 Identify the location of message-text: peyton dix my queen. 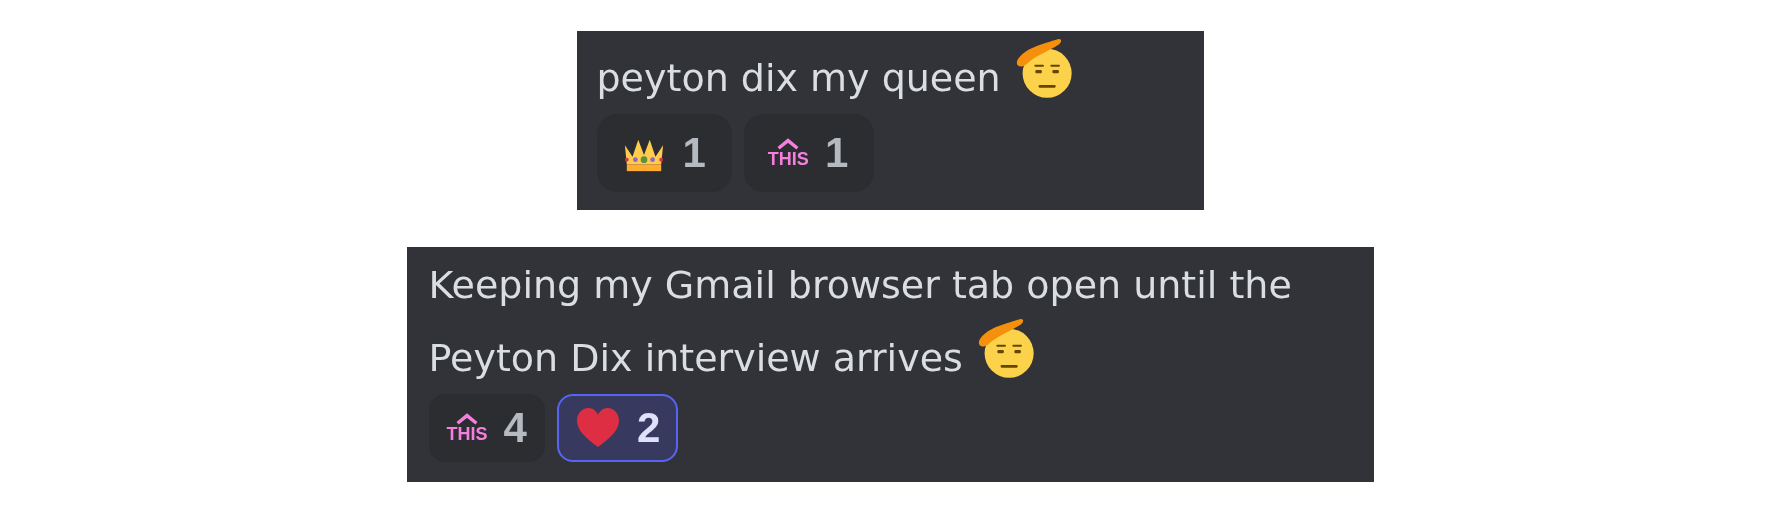
(837, 78).